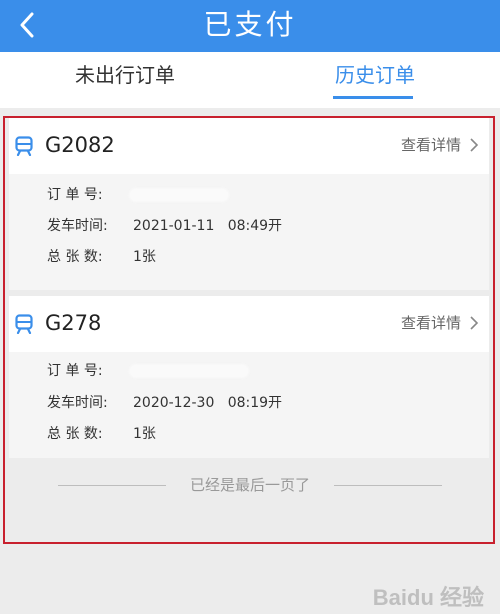 Image resolution: width=500 pixels, height=614 pixels. What do you see at coordinates (208, 226) in the screenshot?
I see `departure-value: 2021-01-11 08:49开` at bounding box center [208, 226].